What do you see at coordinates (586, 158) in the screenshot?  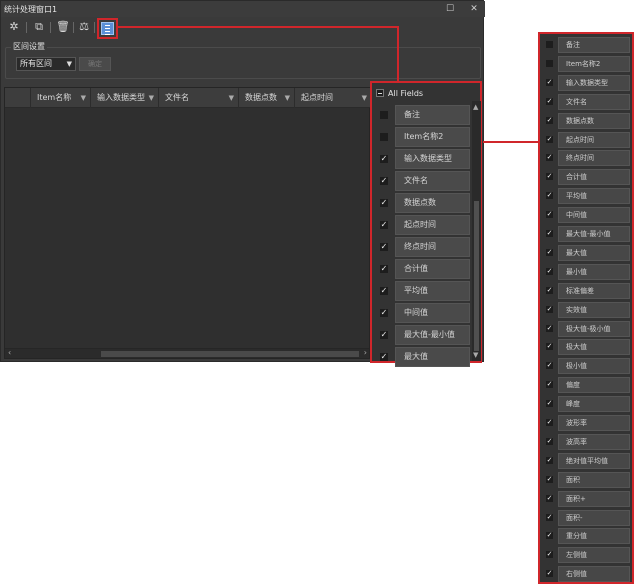 I see `field-list-item: ✓ 终点时间` at bounding box center [586, 158].